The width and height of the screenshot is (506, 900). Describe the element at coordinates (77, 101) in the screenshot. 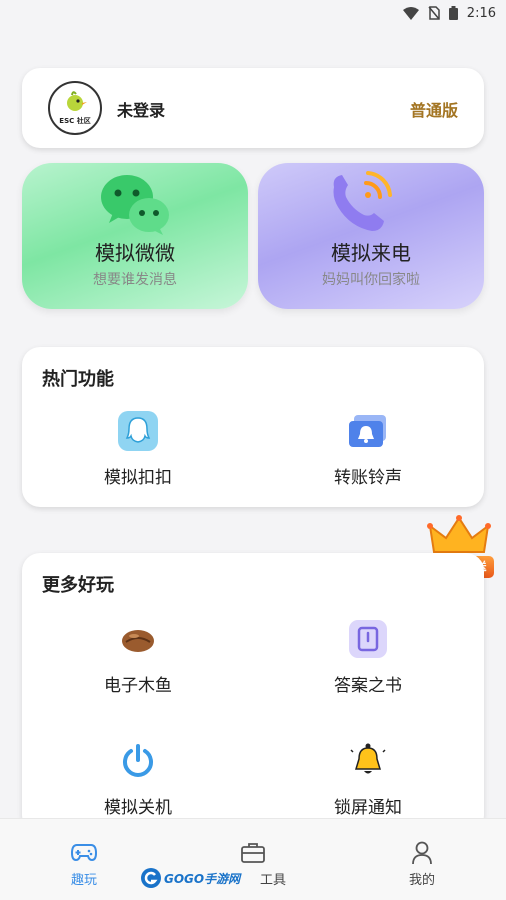

I see `bird-logo-icon` at that location.